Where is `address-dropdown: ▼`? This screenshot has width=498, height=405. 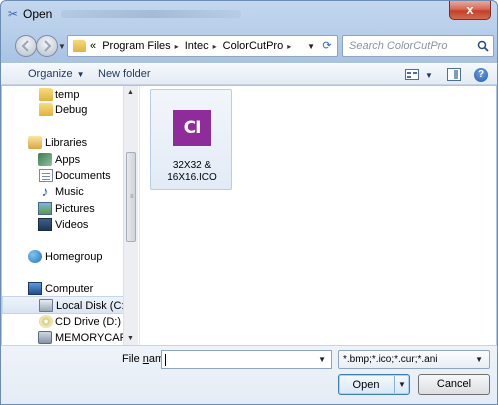 address-dropdown: ▼ is located at coordinates (311, 46).